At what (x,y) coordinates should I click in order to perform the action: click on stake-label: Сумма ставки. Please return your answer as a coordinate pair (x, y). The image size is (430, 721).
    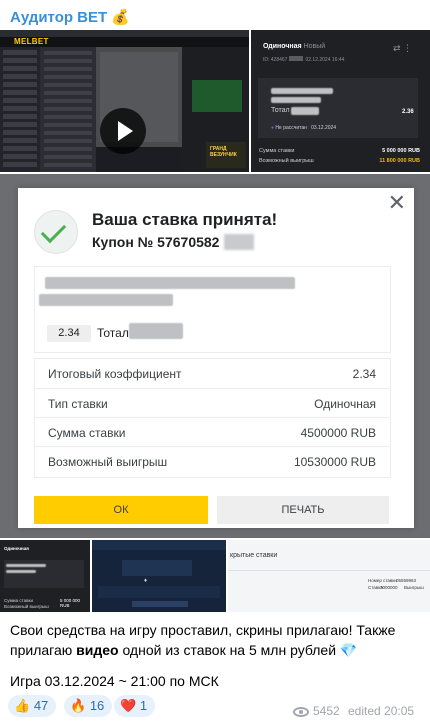
    Looking at the image, I should click on (277, 151).